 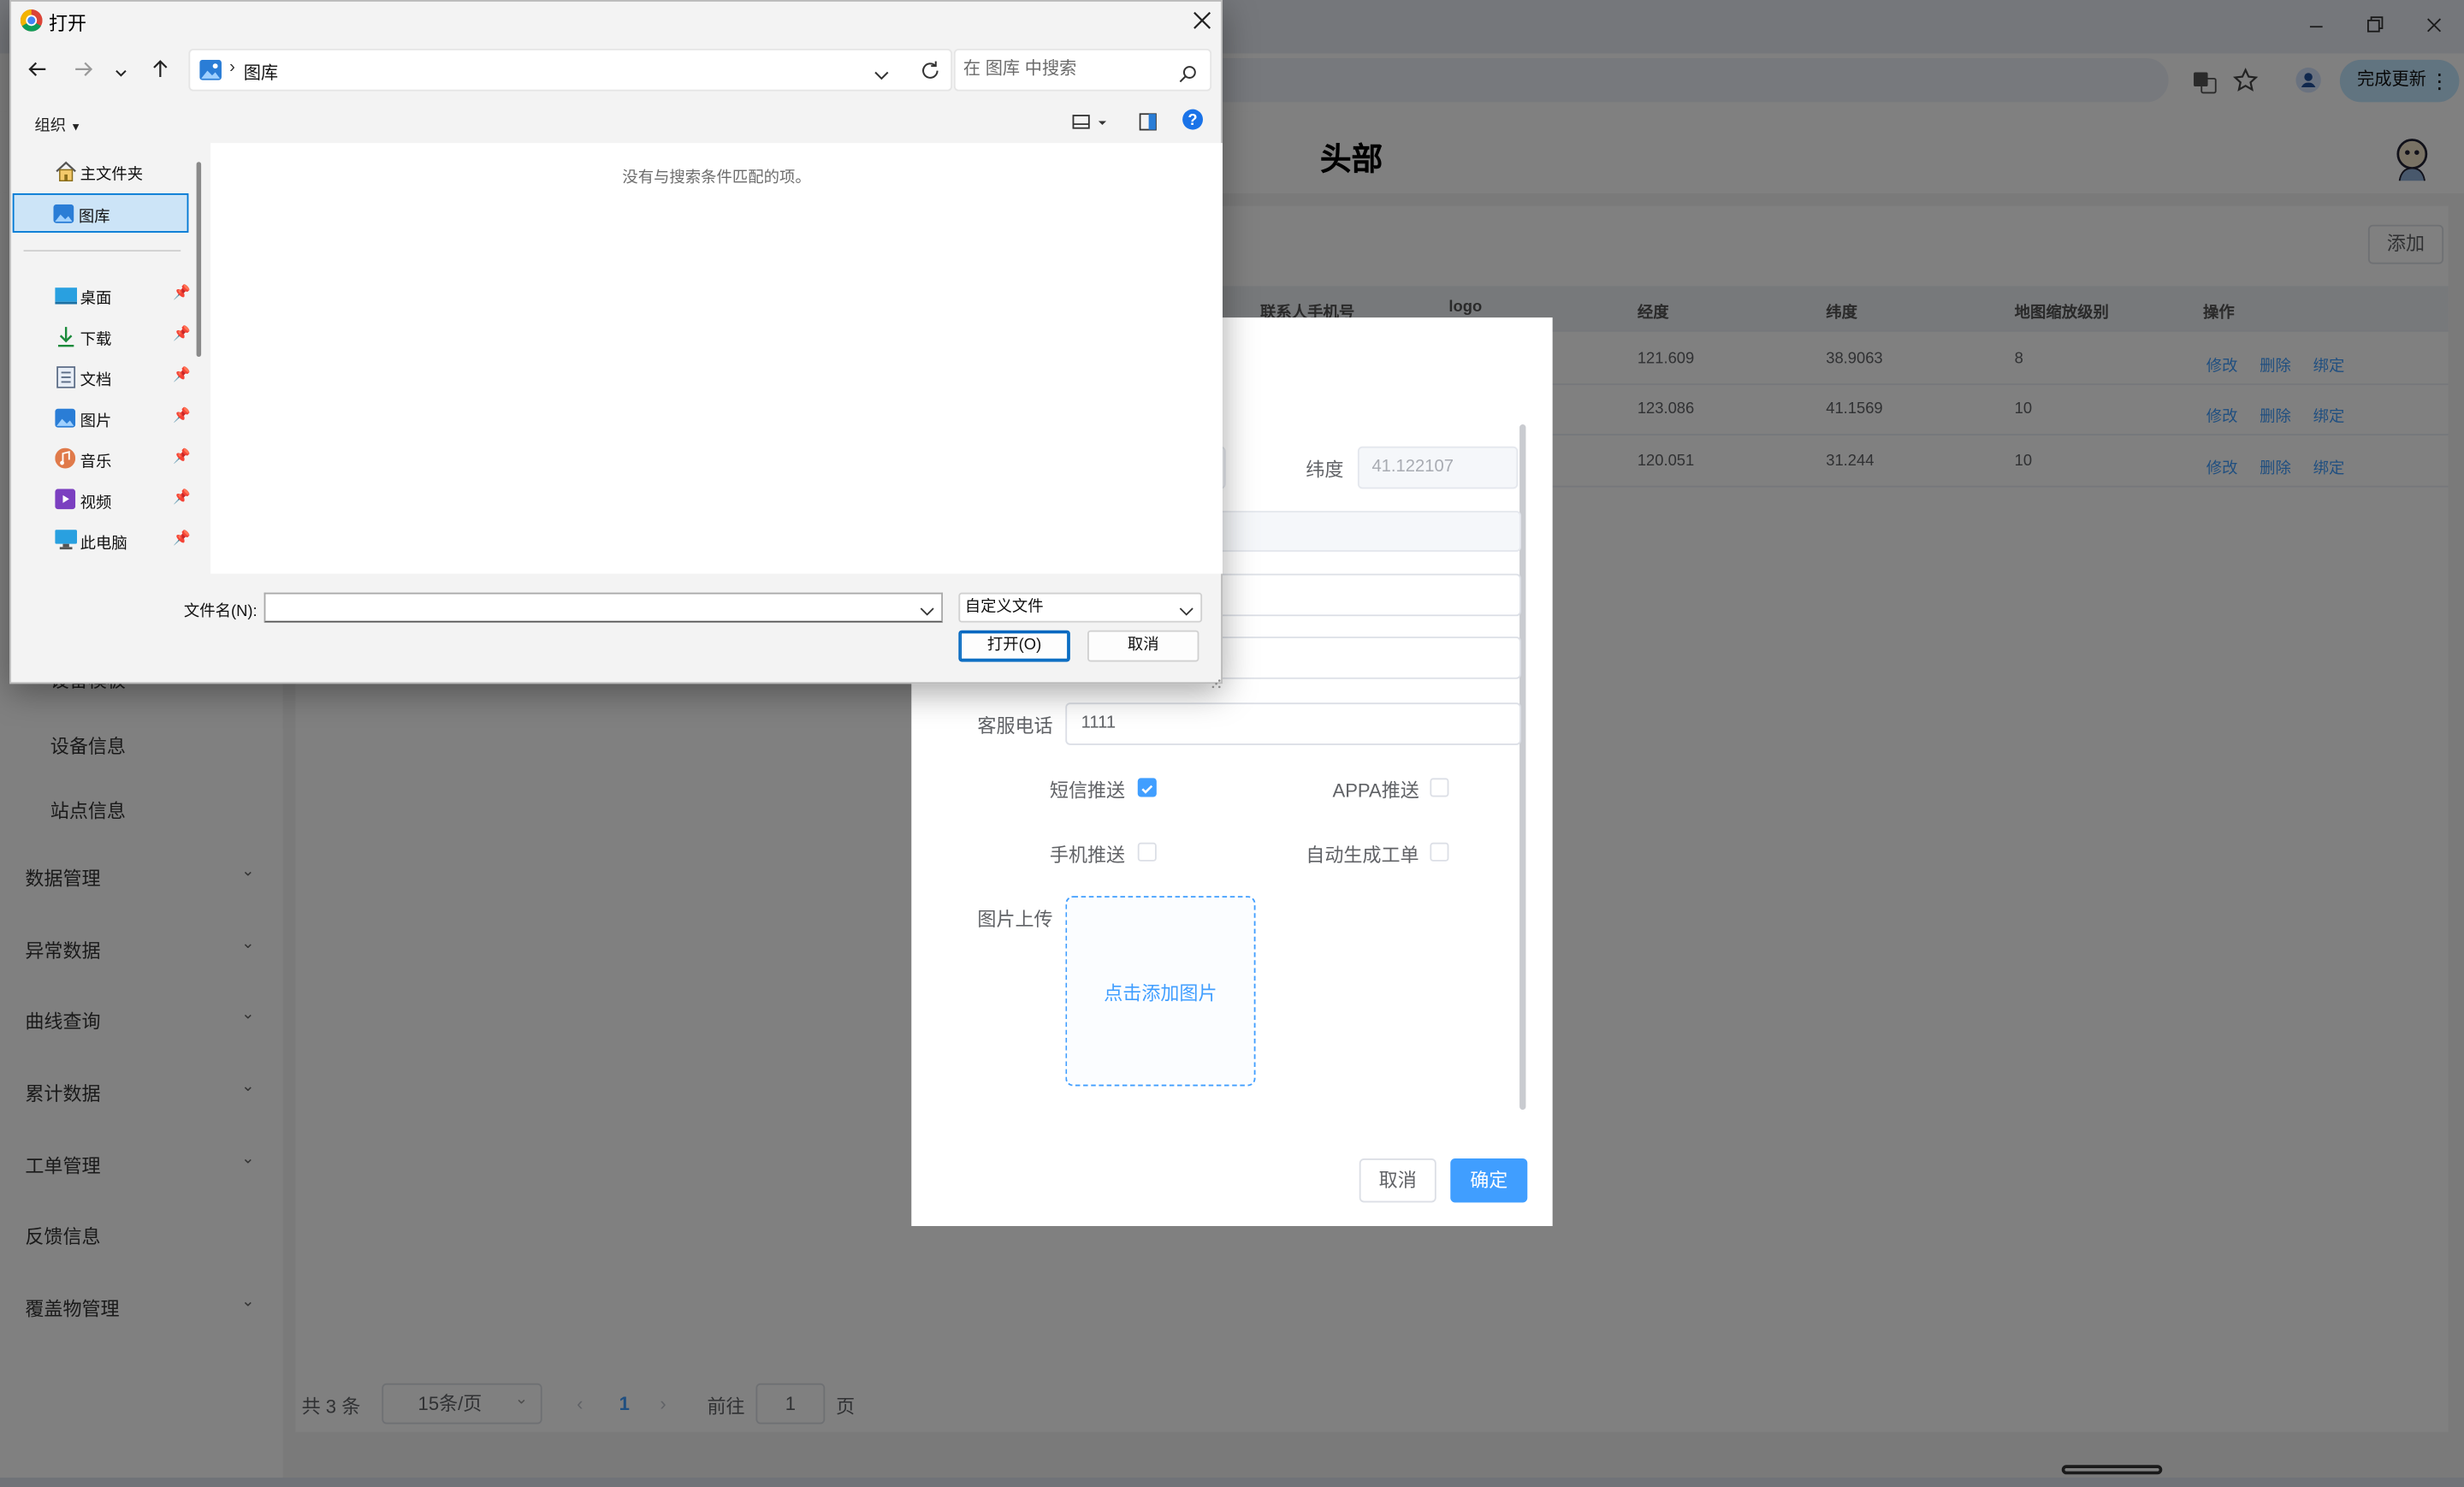 What do you see at coordinates (1439, 787) in the screenshot?
I see `appa-push-checkbox` at bounding box center [1439, 787].